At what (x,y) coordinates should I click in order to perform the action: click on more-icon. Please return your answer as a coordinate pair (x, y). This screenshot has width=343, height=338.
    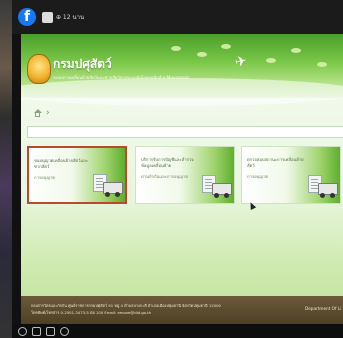
    Looking at the image, I should click on (64, 331).